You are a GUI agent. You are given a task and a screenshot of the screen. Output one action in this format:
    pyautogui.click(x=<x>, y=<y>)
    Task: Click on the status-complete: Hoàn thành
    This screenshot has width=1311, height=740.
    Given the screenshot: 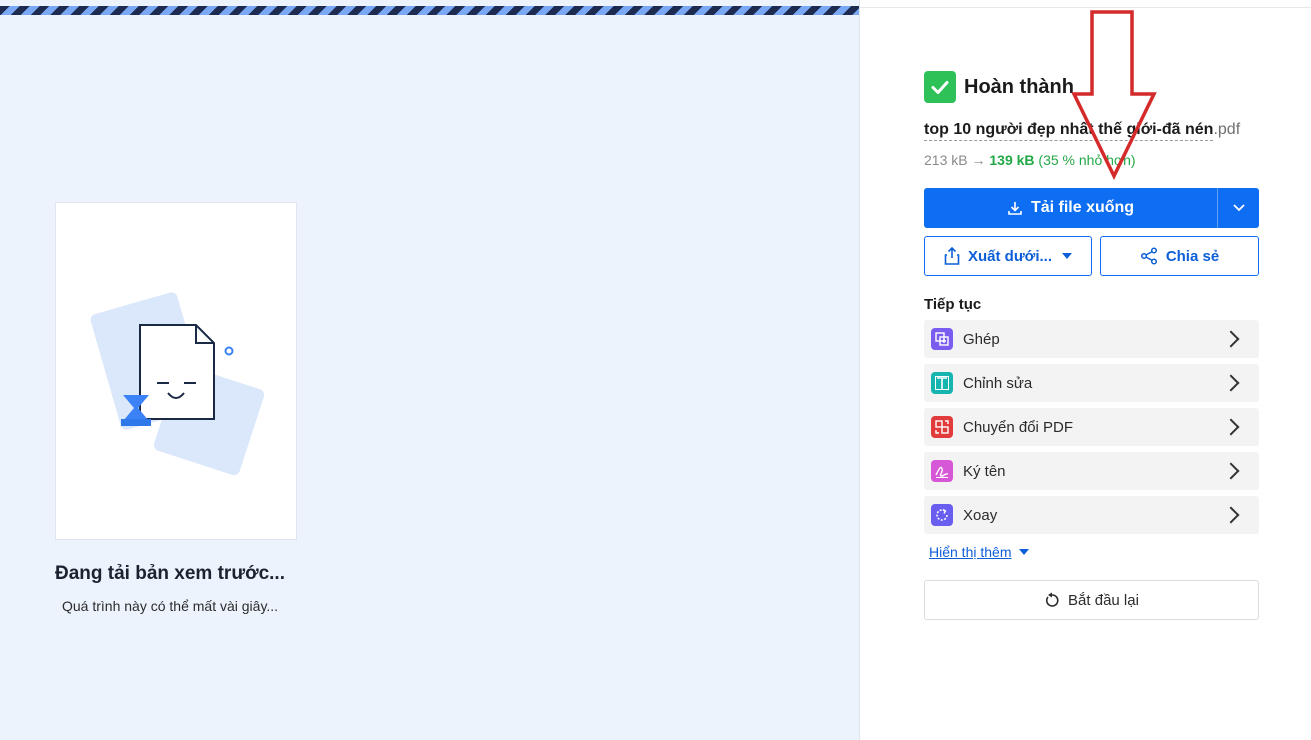 What is the action you would take?
    pyautogui.click(x=999, y=87)
    